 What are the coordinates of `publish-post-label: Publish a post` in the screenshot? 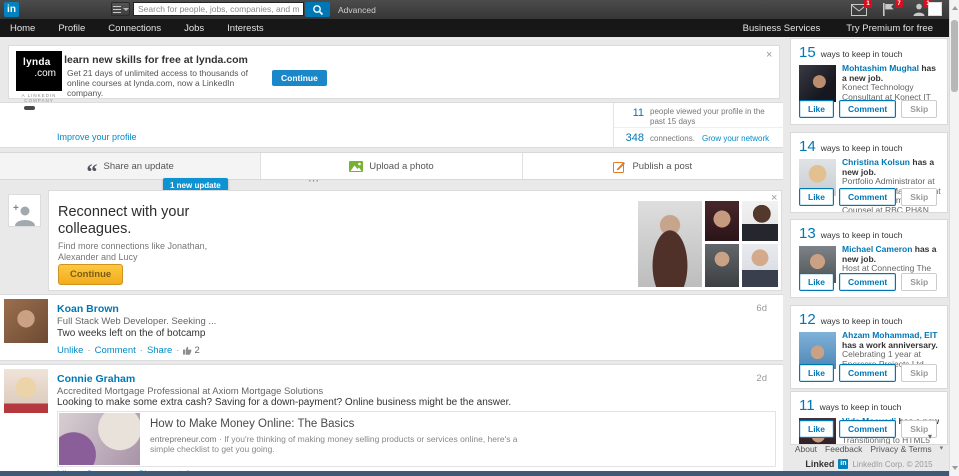 It's located at (662, 166).